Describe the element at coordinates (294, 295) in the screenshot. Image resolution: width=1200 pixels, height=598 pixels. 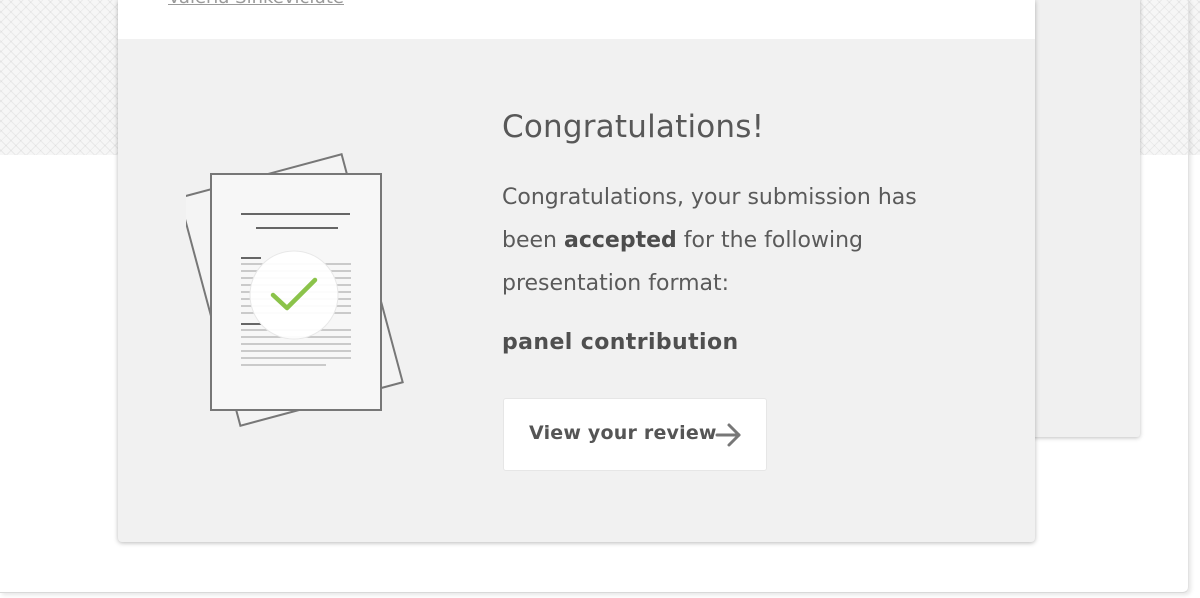
I see `check-icon` at that location.